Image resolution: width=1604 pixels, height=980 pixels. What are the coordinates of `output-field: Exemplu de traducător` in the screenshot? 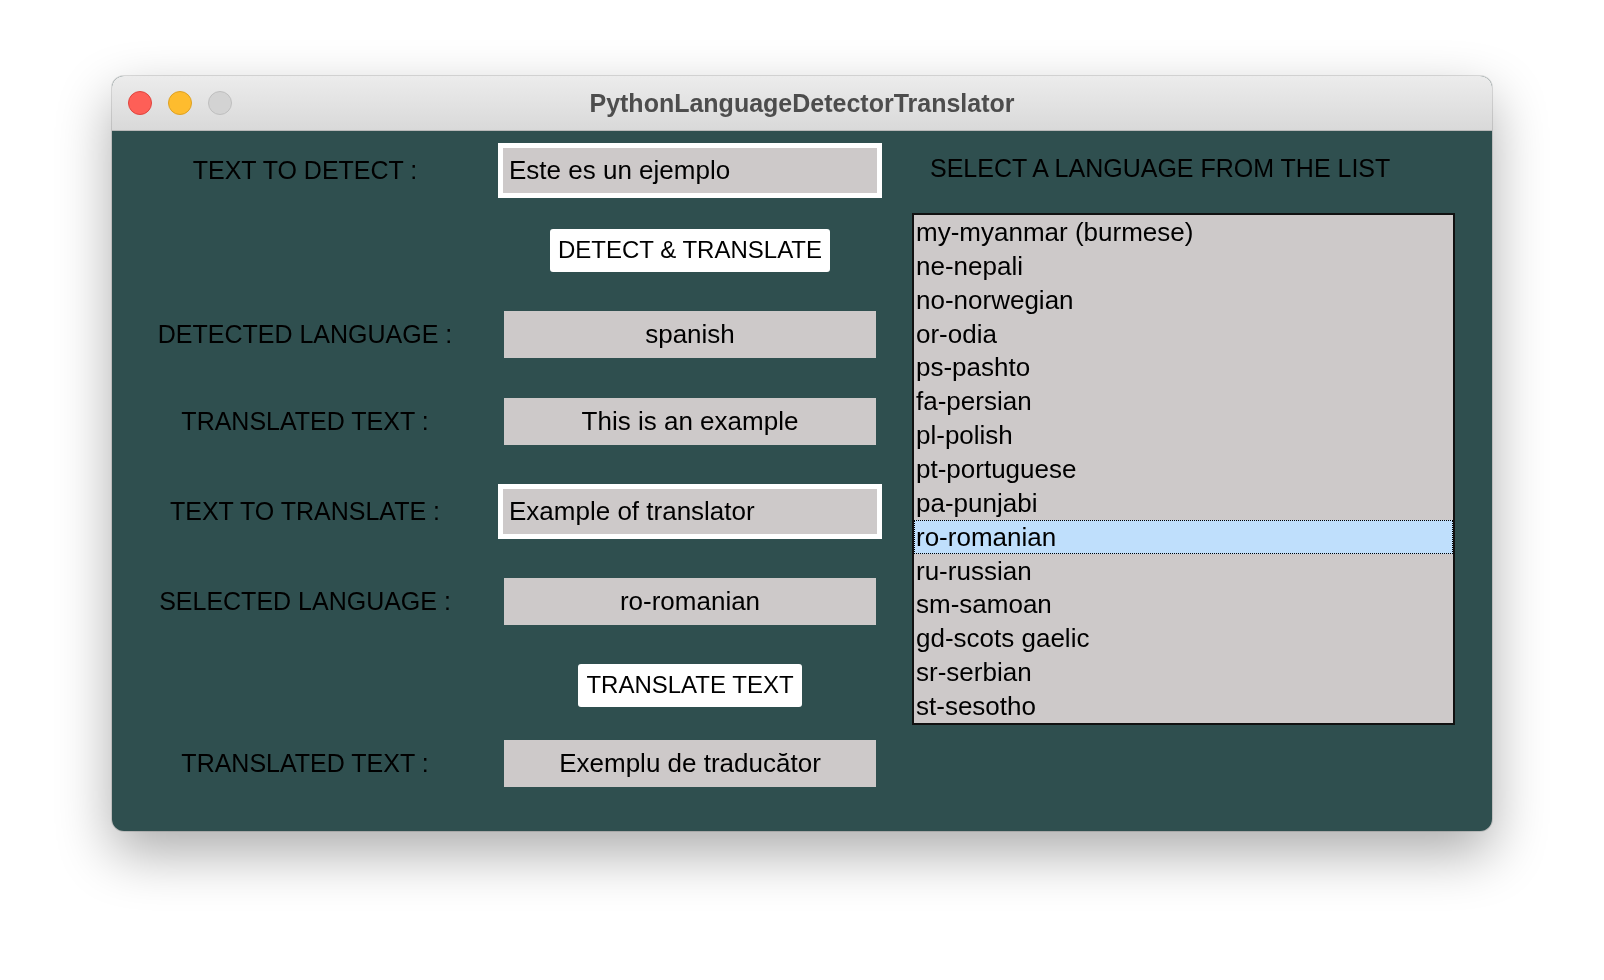 It's located at (690, 763).